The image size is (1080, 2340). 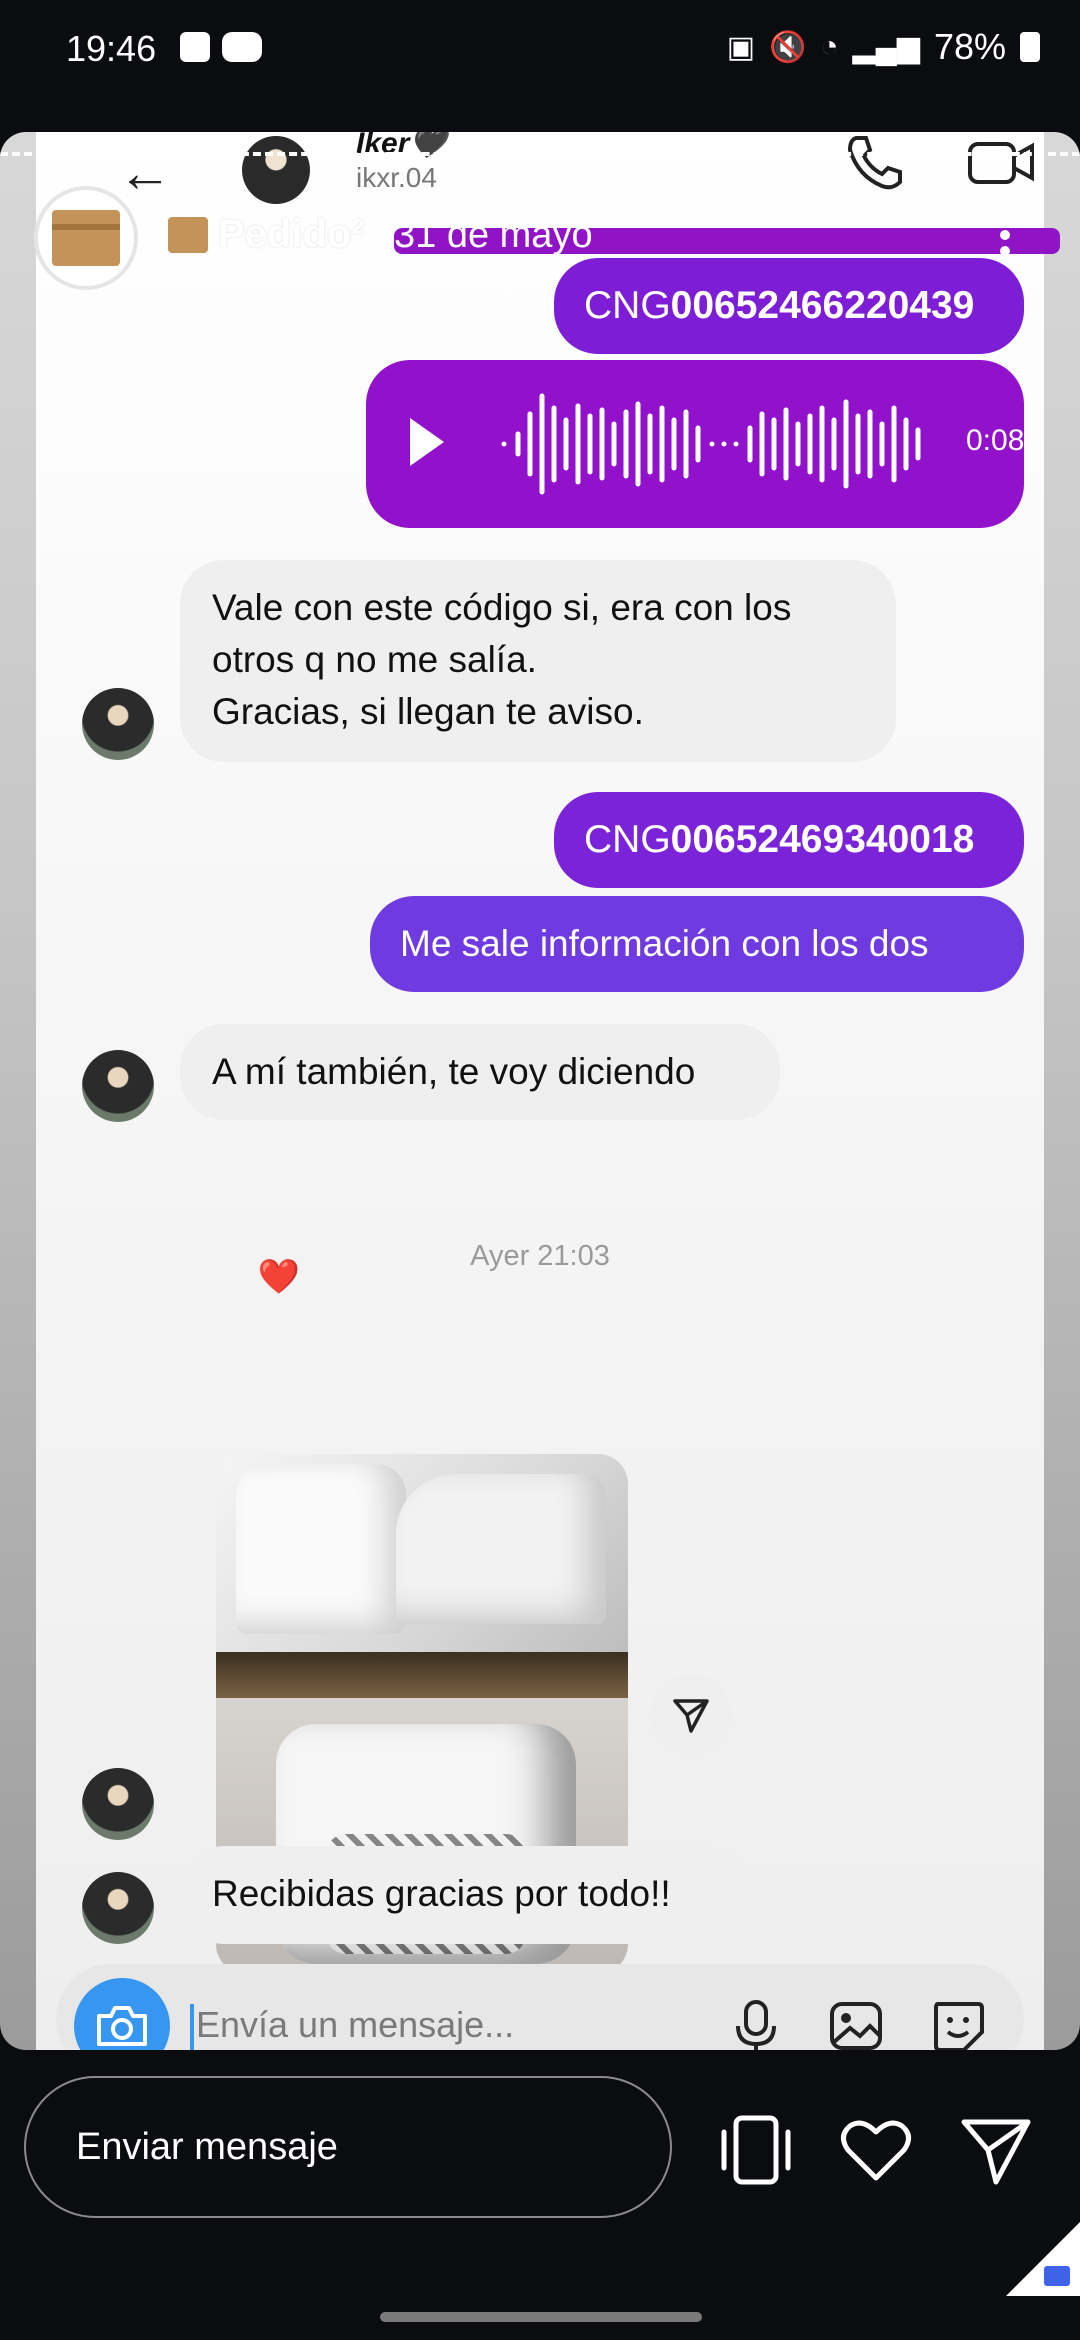 I want to click on youtube-notification-icon, so click(x=242, y=47).